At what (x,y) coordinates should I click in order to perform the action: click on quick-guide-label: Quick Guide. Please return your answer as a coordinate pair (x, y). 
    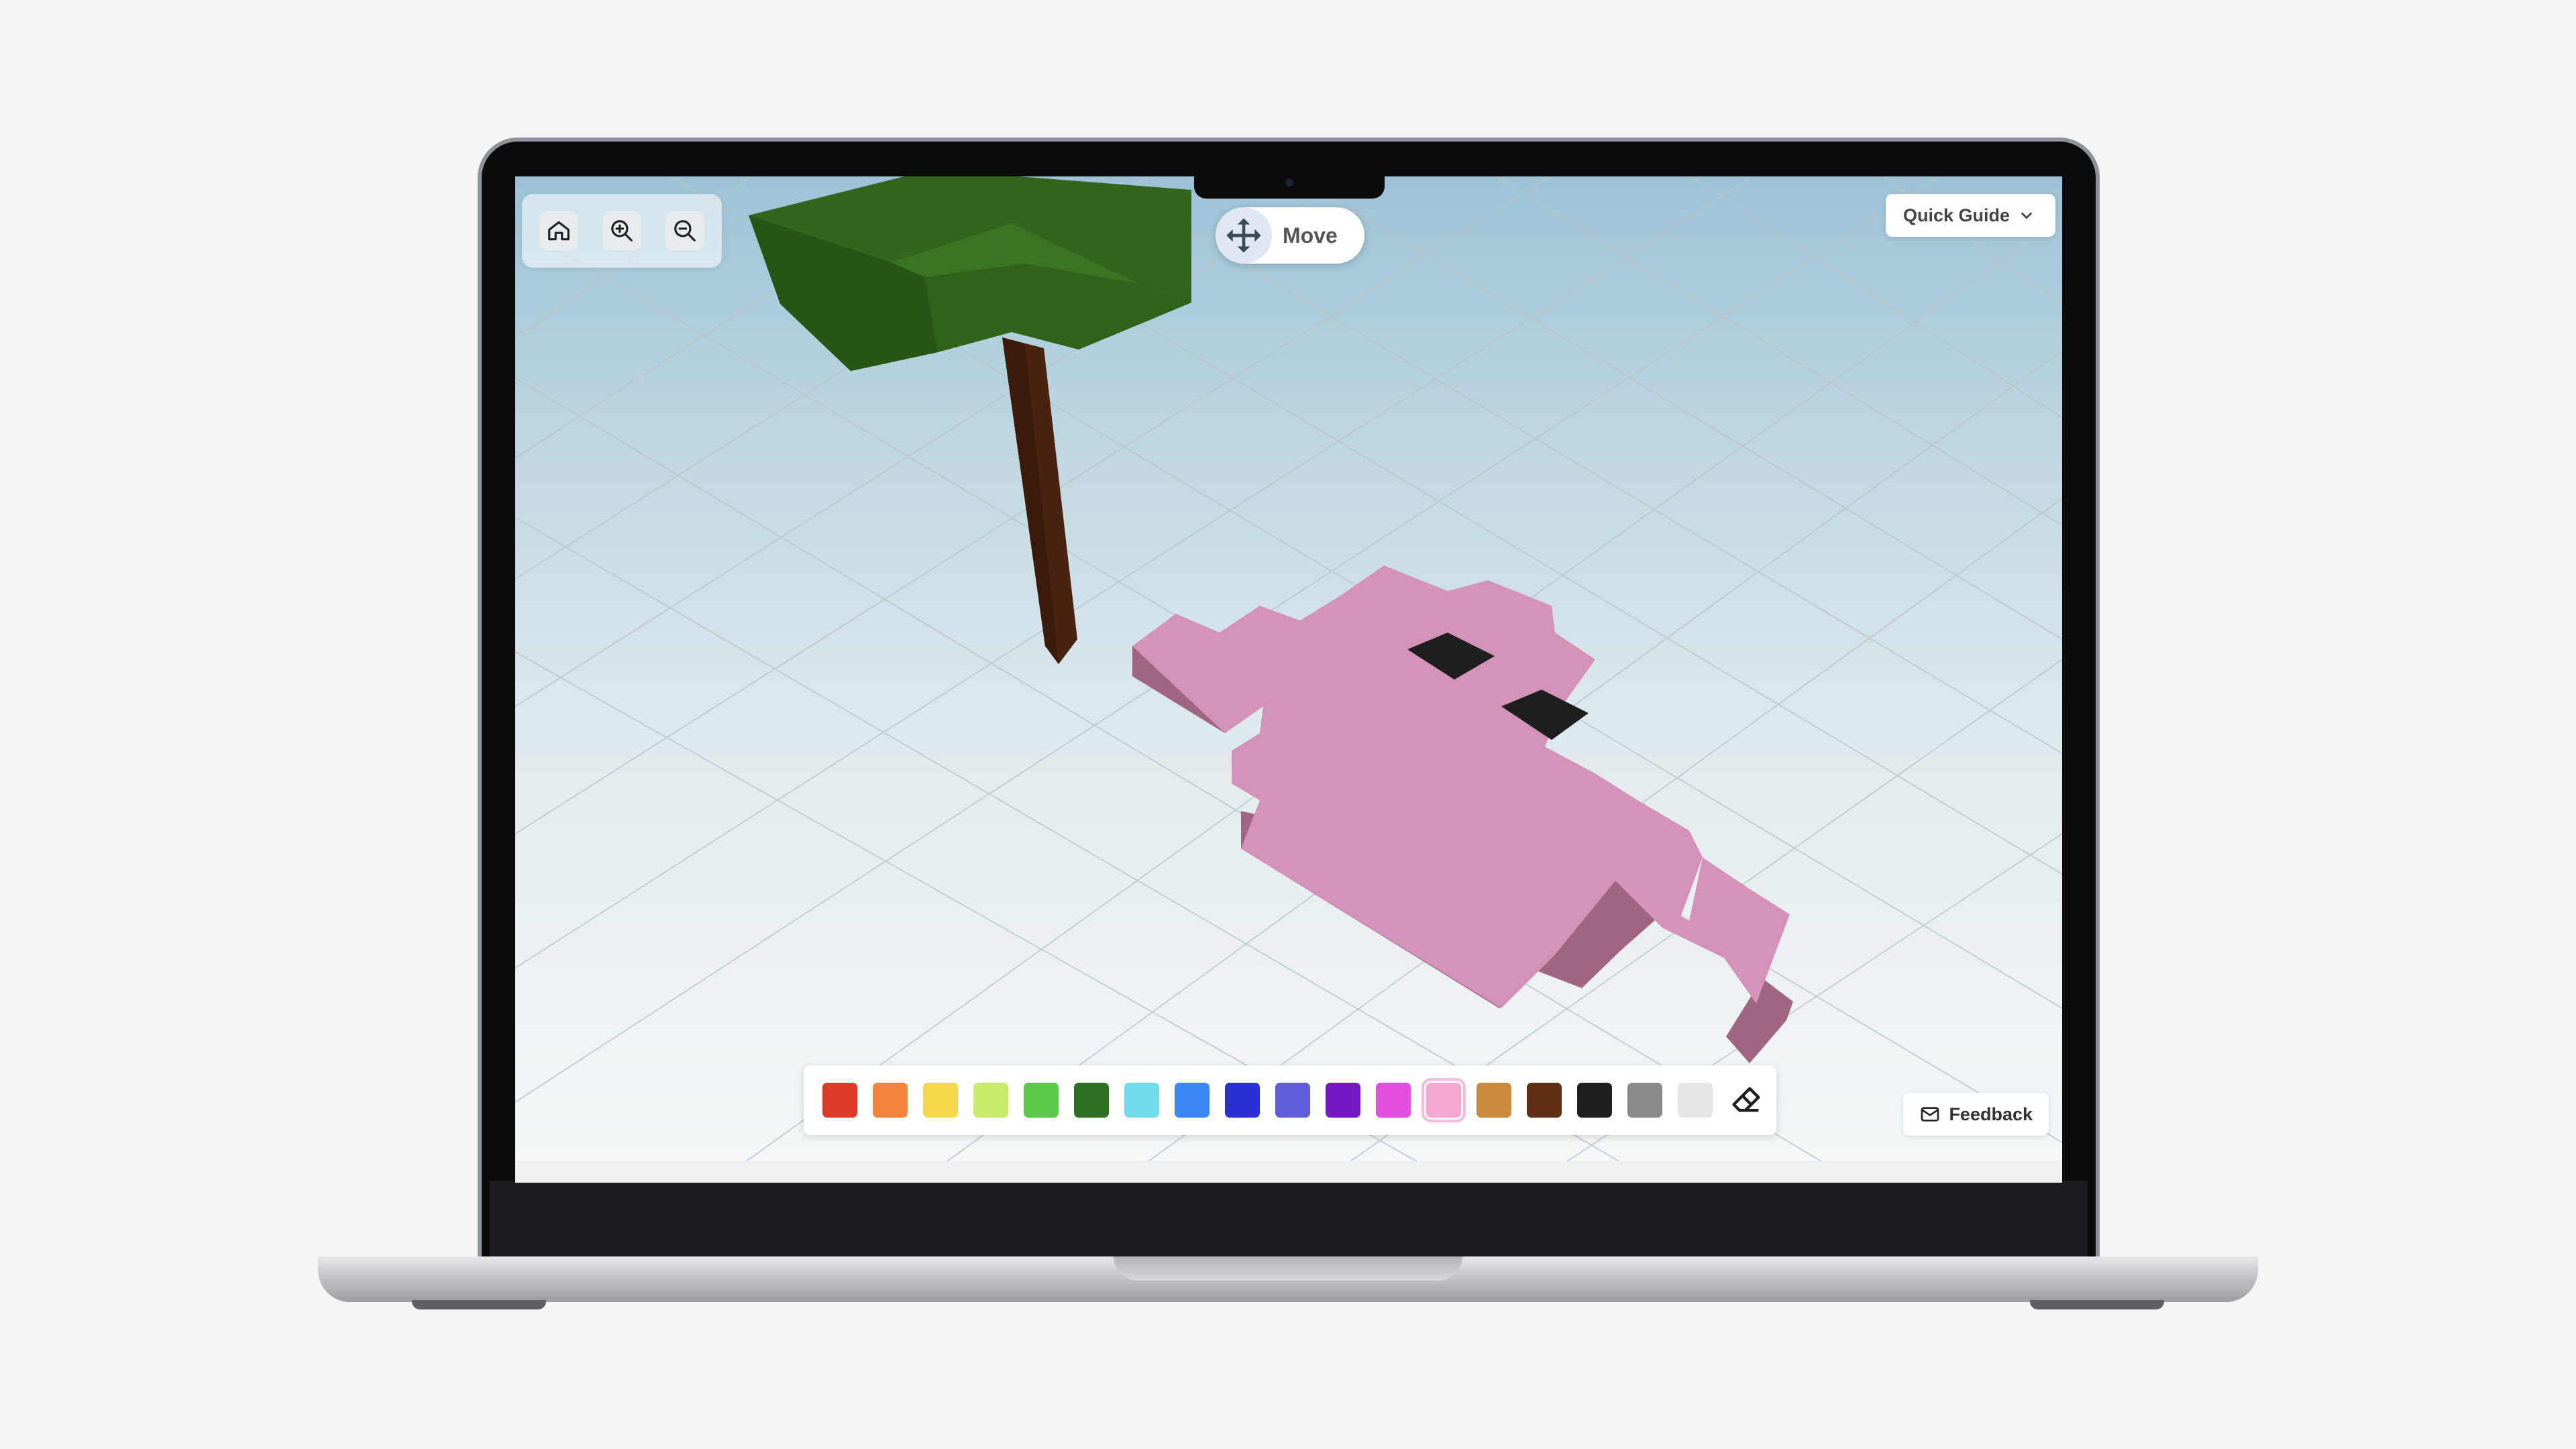
    Looking at the image, I should click on (1956, 215).